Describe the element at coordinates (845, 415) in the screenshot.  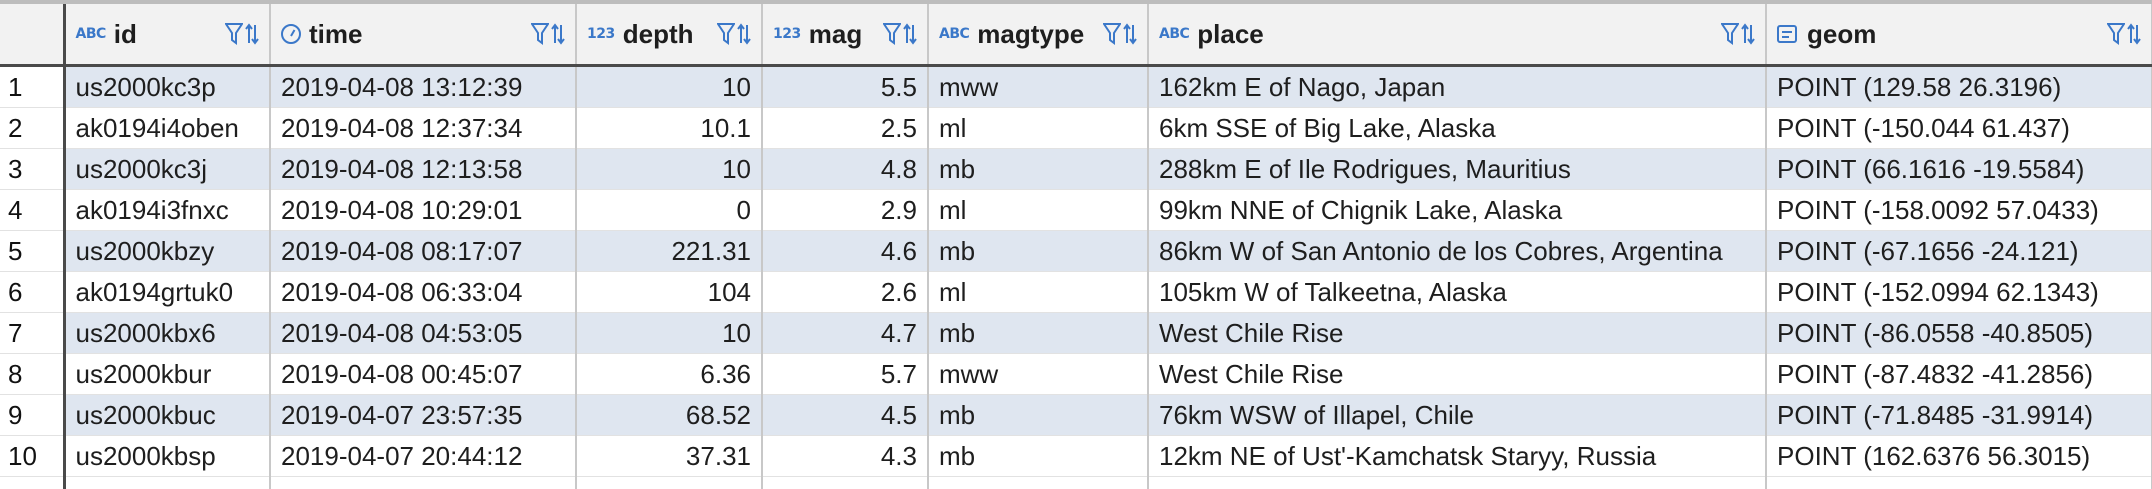
I see `cell-mag: 4.5` at that location.